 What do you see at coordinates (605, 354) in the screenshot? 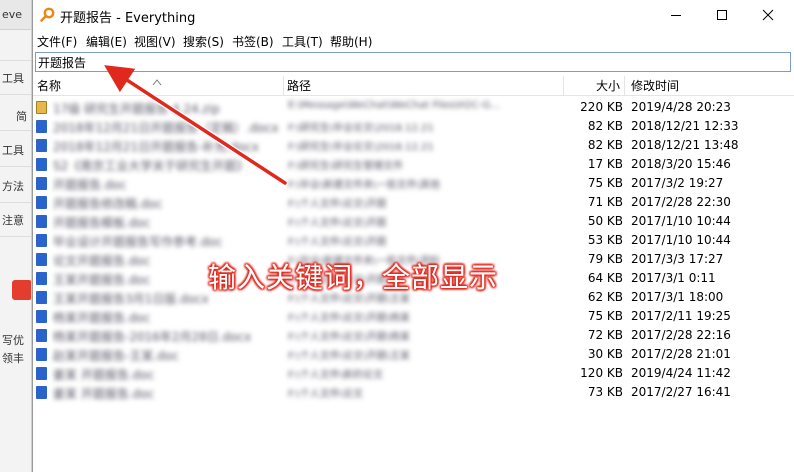
I see `file-size: 30 KB` at bounding box center [605, 354].